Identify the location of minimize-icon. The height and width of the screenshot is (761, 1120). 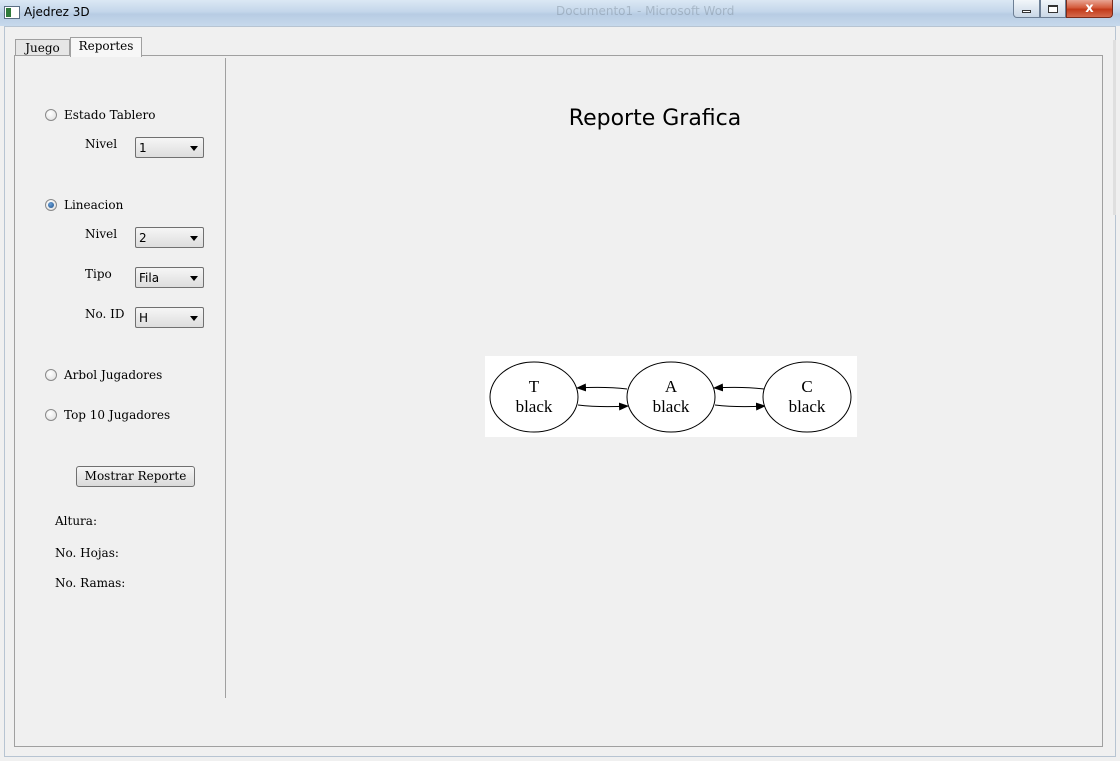
(1026, 11).